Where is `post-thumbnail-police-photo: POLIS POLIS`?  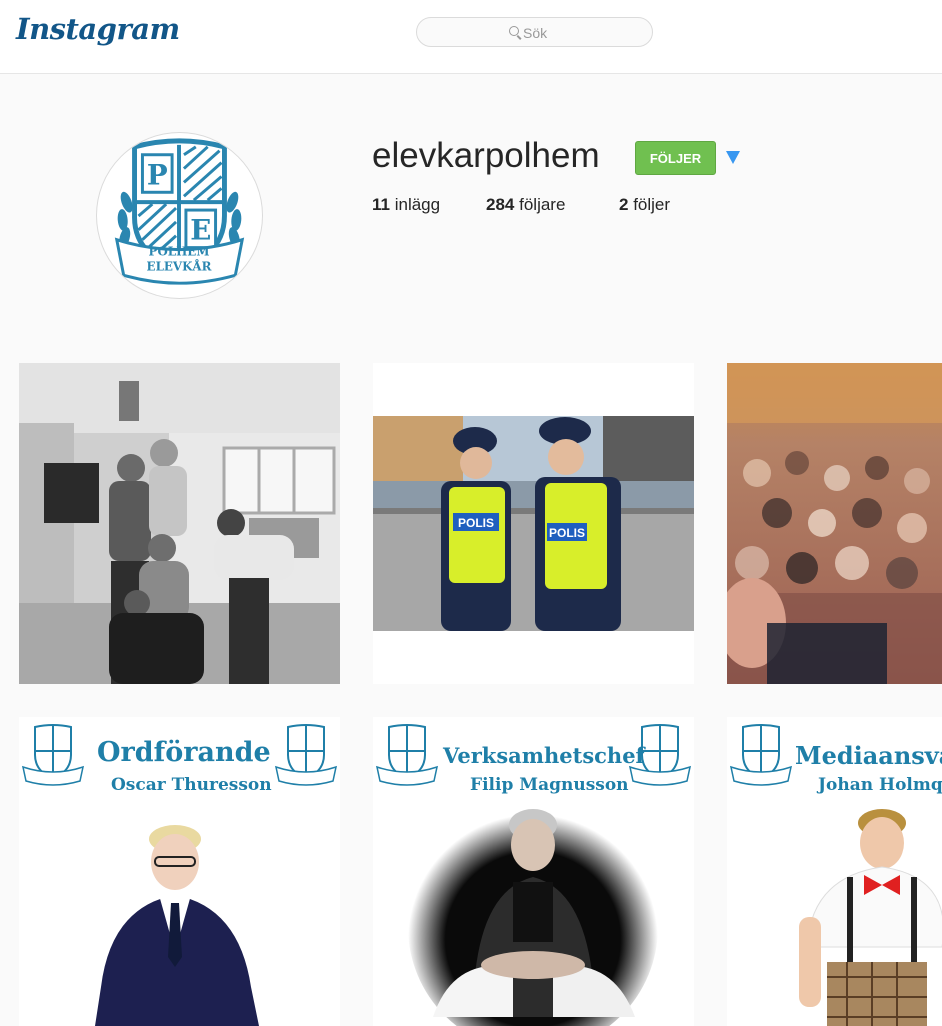 post-thumbnail-police-photo: POLIS POLIS is located at coordinates (533, 523).